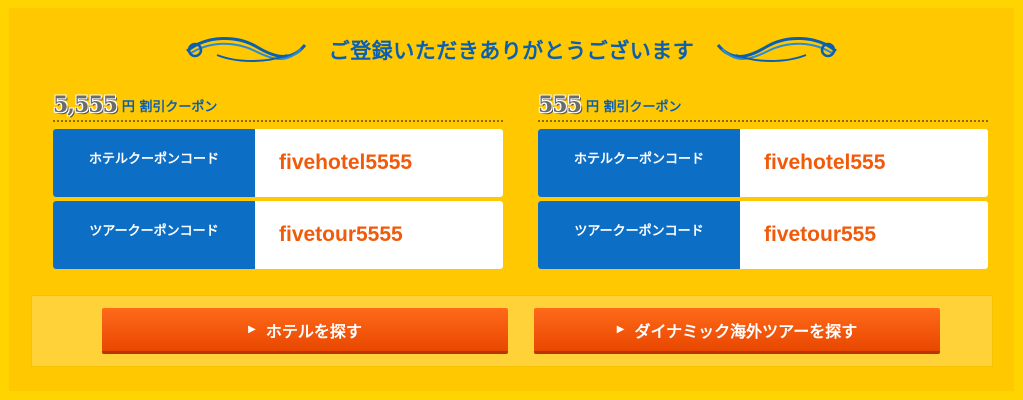 This screenshot has width=1023, height=400. I want to click on page-title: ご登録いただきありがとうございます, so click(511, 51).